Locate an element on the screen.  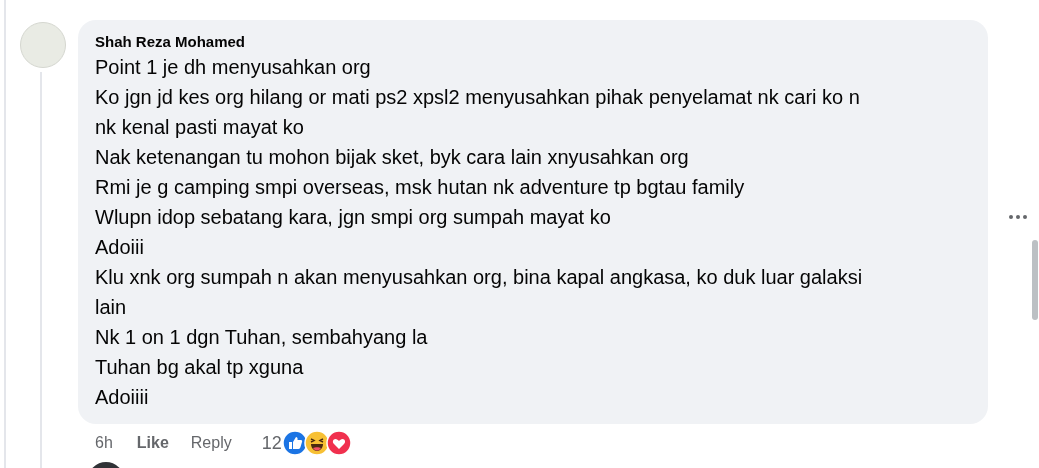
timestamp: 6h is located at coordinates (104, 443).